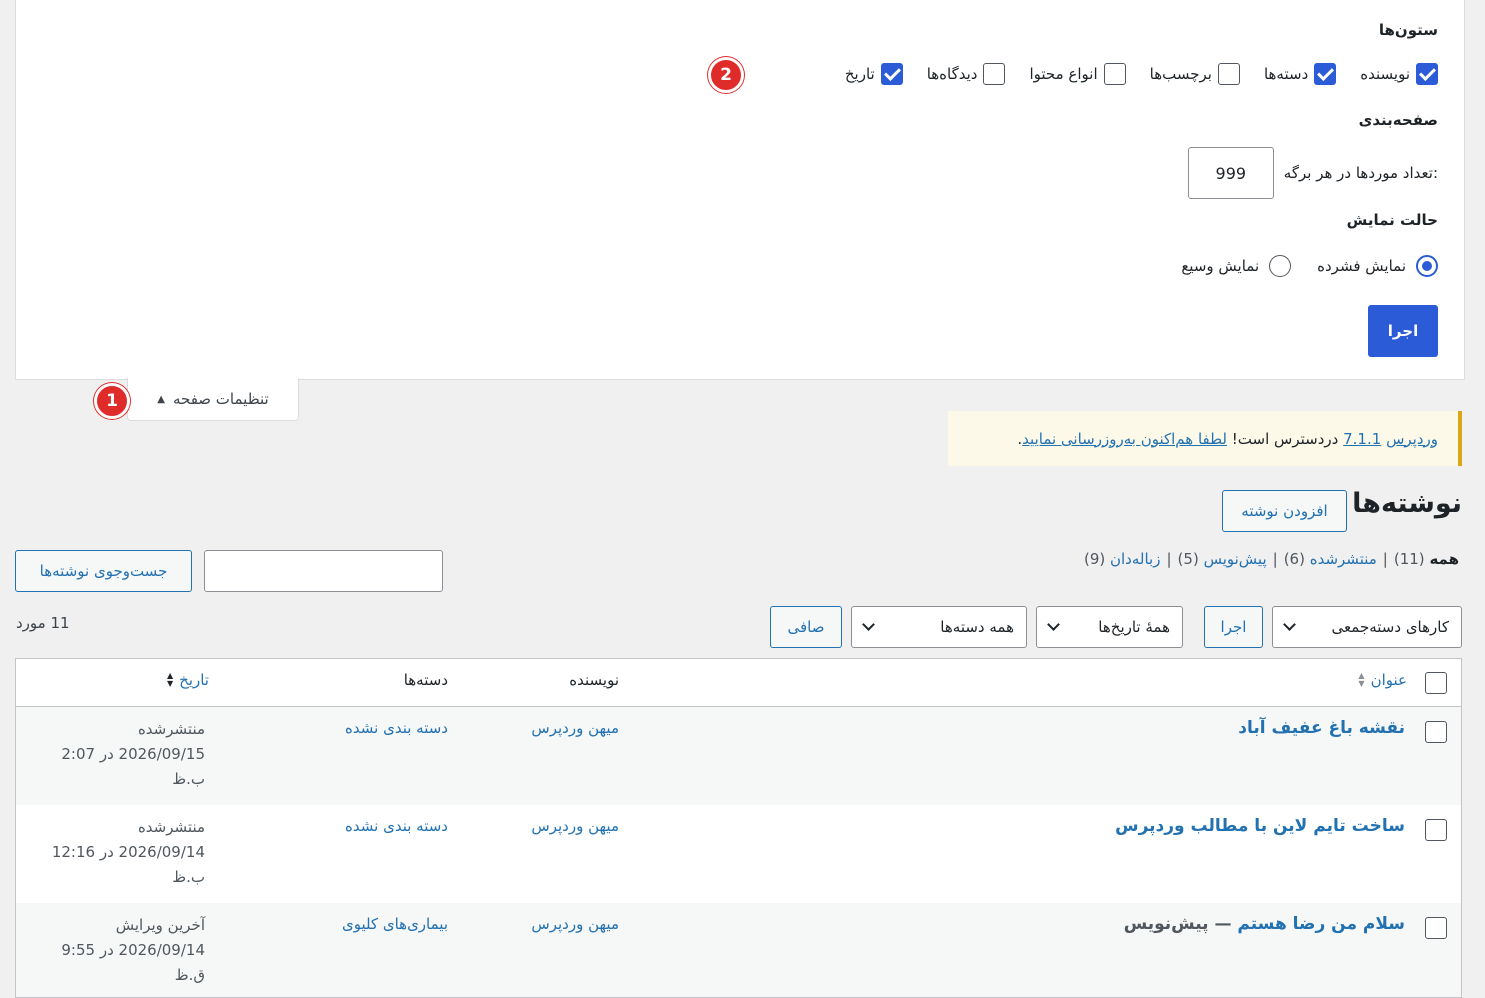 The image size is (1485, 998). What do you see at coordinates (1077, 74) in the screenshot?
I see `column-option-content-types: انواع محتوا` at bounding box center [1077, 74].